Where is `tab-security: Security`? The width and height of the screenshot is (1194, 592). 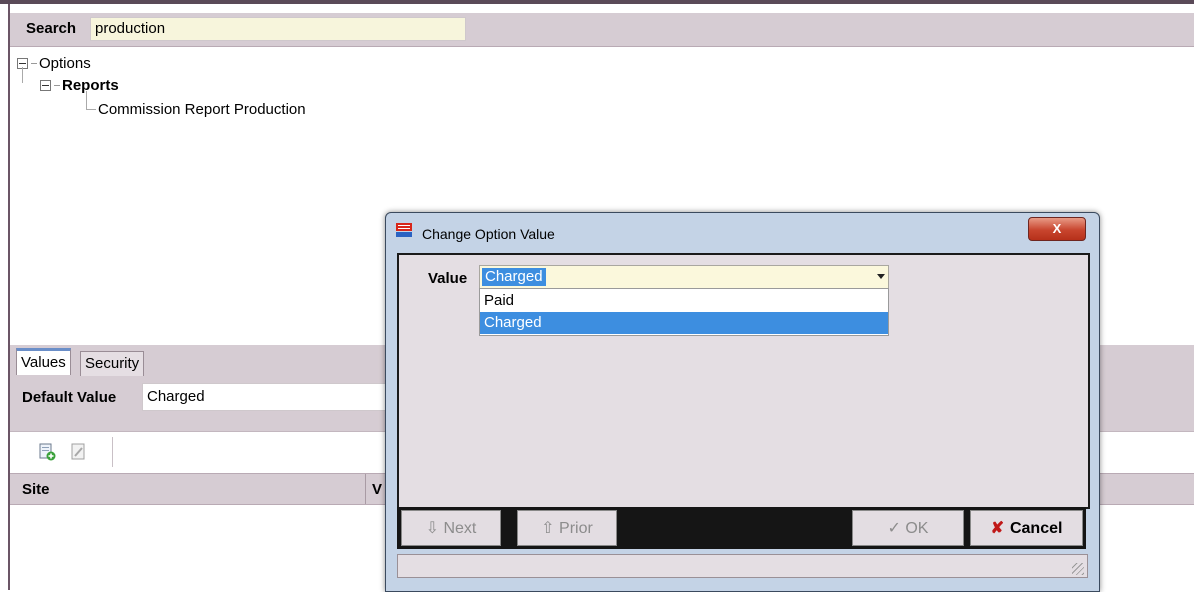
tab-security: Security is located at coordinates (112, 363).